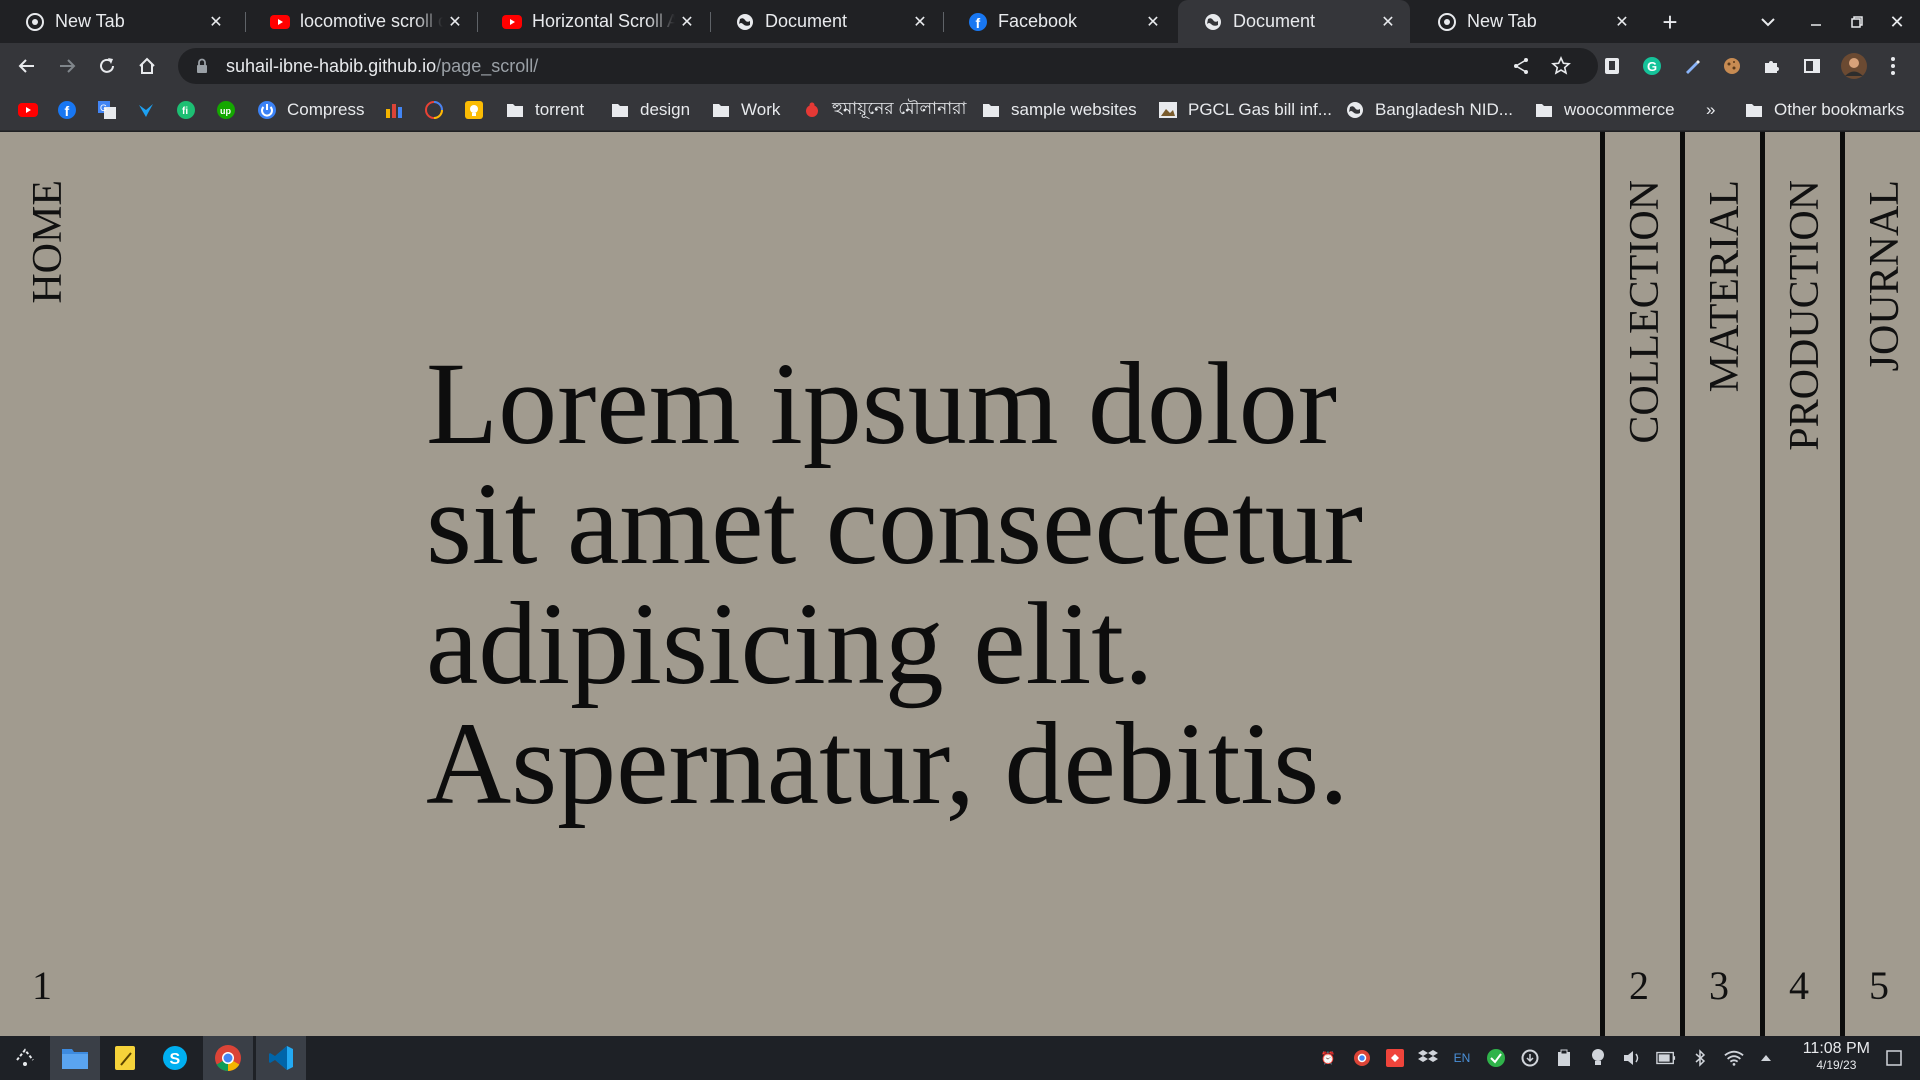  What do you see at coordinates (1800, 584) in the screenshot?
I see `panel-production: PRODUCTION 4` at bounding box center [1800, 584].